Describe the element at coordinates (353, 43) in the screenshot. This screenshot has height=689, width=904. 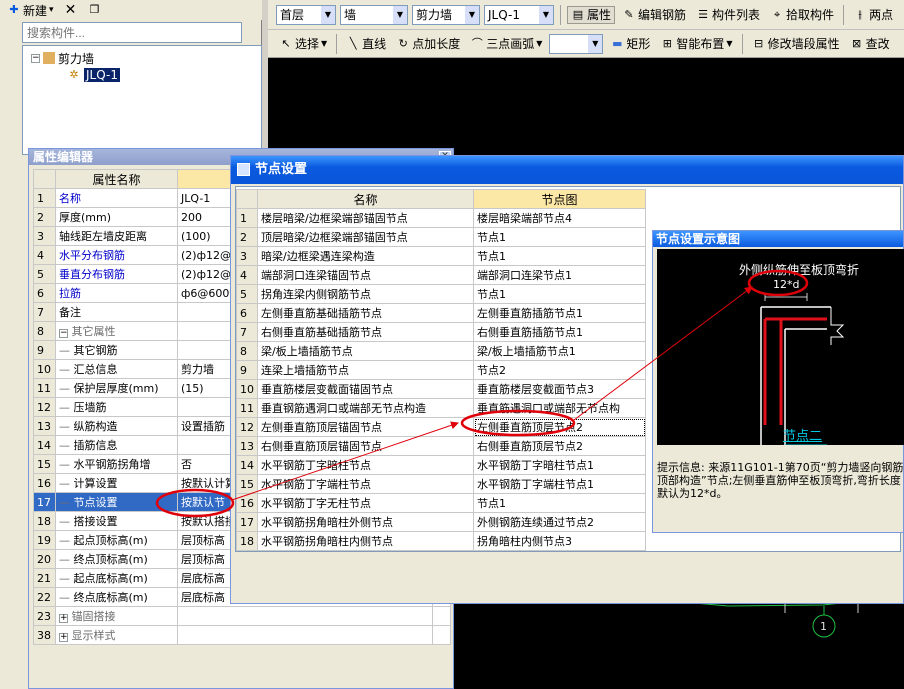
I see `line-icon: ╲` at that location.